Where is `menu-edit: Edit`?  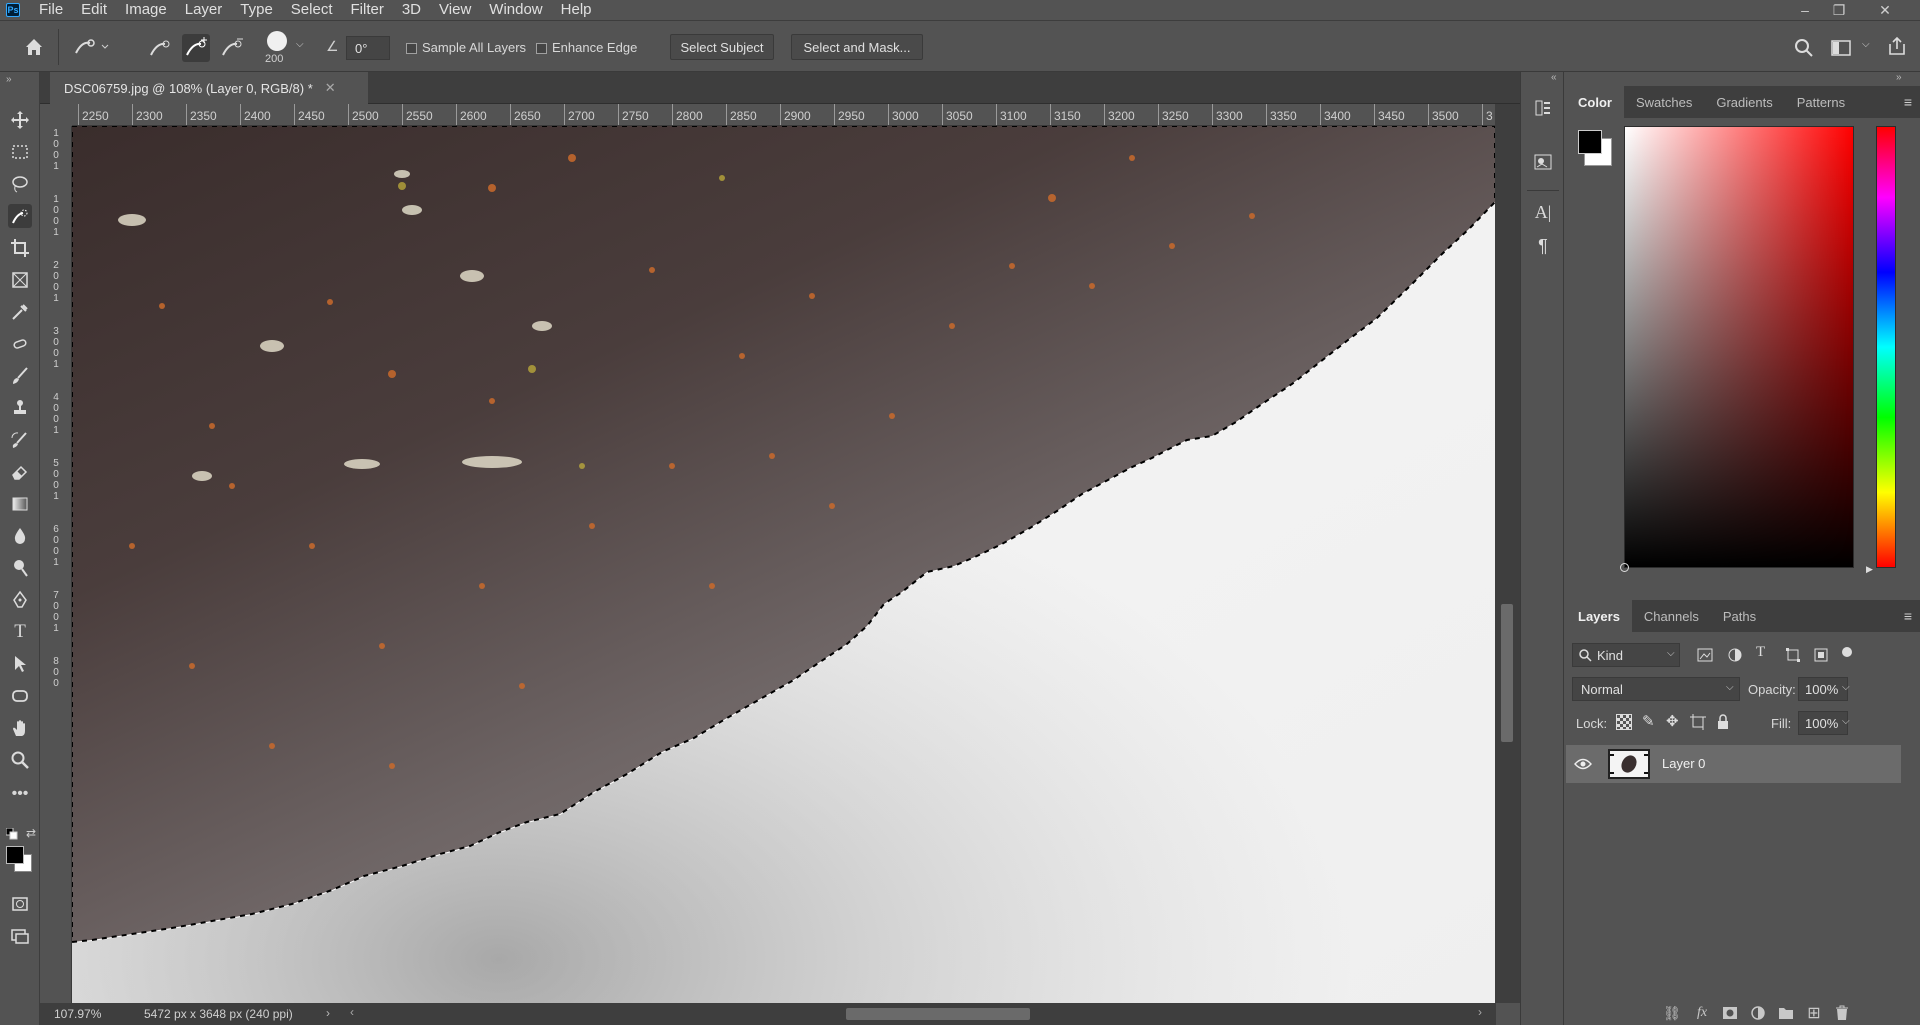 menu-edit: Edit is located at coordinates (94, 10).